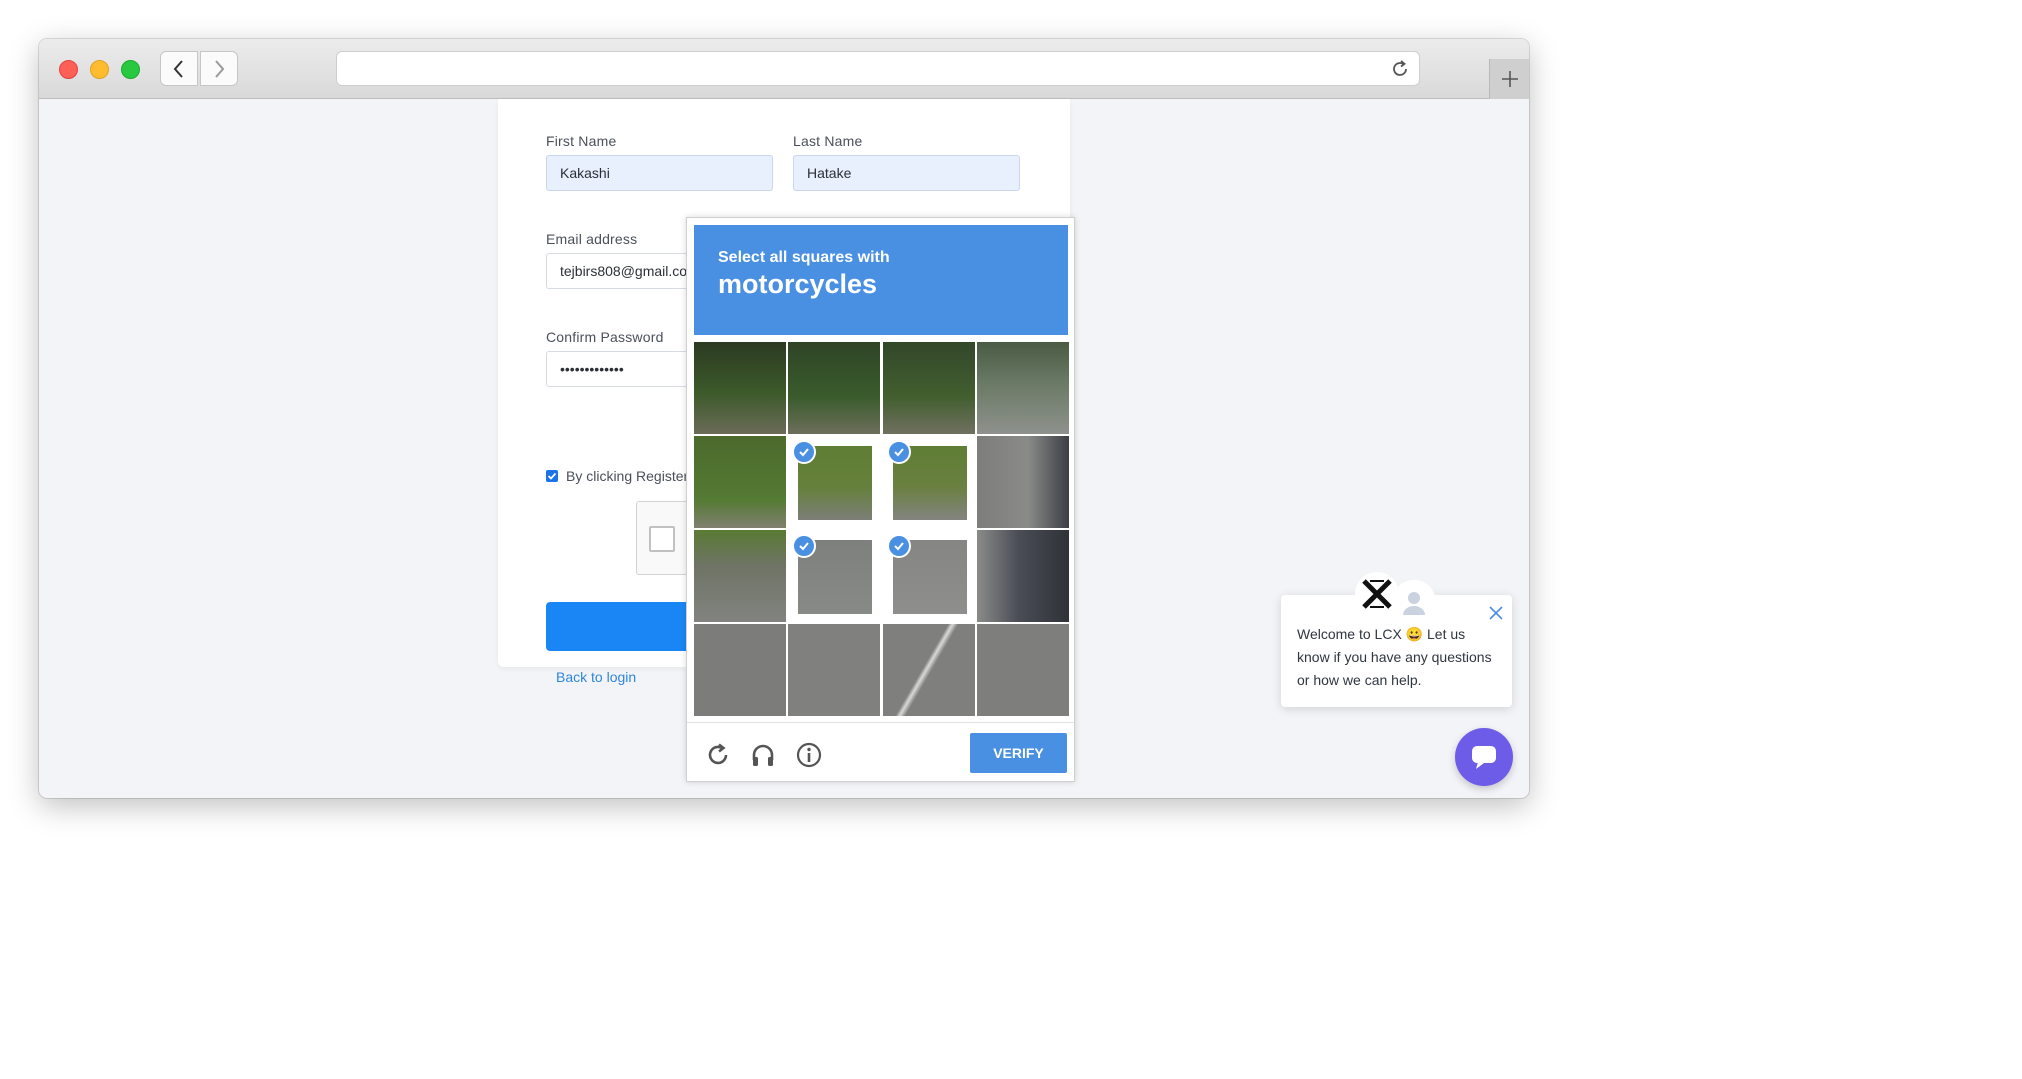 The image size is (2022, 1079). I want to click on last-name-input: Hatake, so click(906, 173).